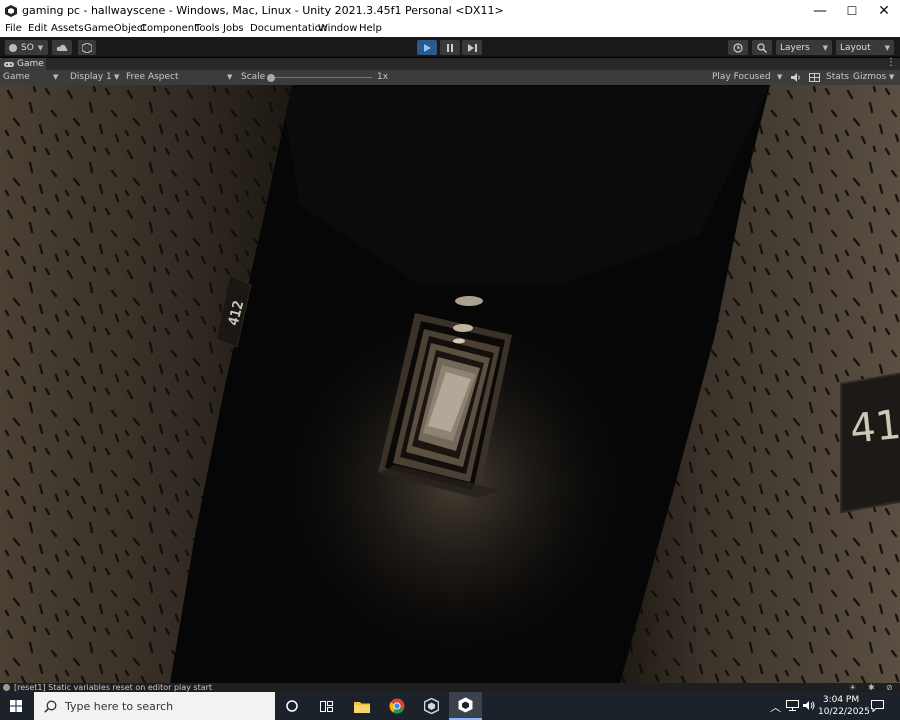  Describe the element at coordinates (271, 78) in the screenshot. I see `scale-slider-handle` at that location.